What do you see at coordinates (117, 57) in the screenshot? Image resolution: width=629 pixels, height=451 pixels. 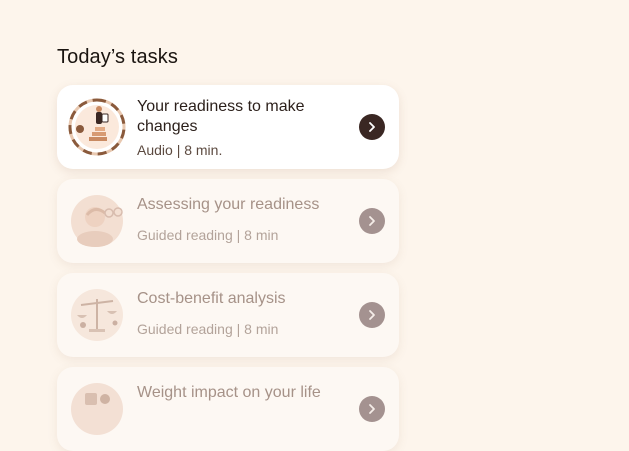 I see `page-title: Today’s tasks` at bounding box center [117, 57].